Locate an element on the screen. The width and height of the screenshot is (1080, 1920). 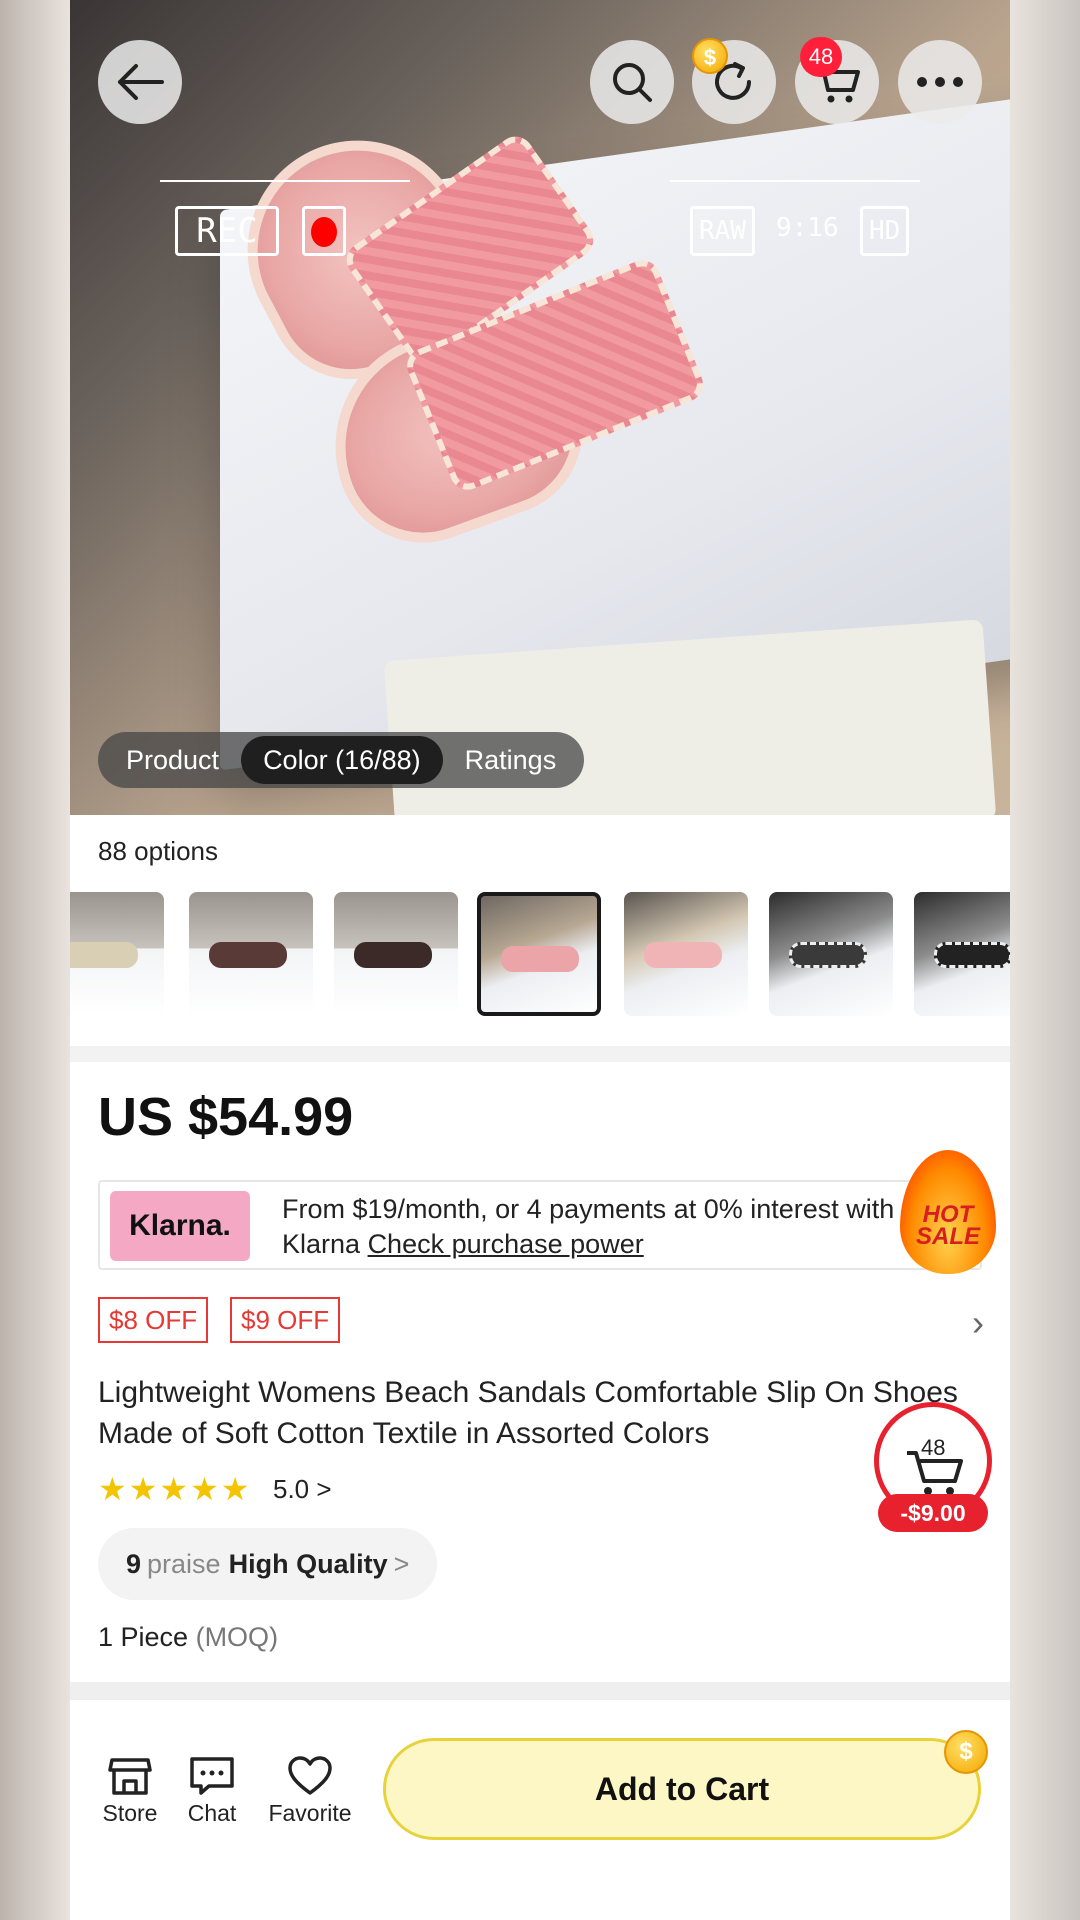
praise-tag: High Quality is located at coordinates (308, 1563).